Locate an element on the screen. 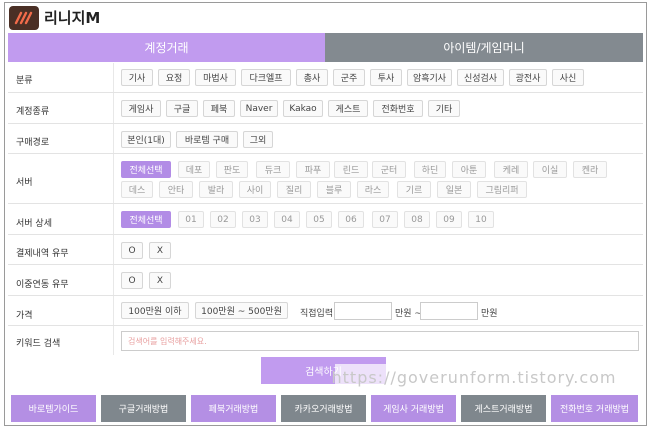  chip-server: 아툰 is located at coordinates (469, 169).